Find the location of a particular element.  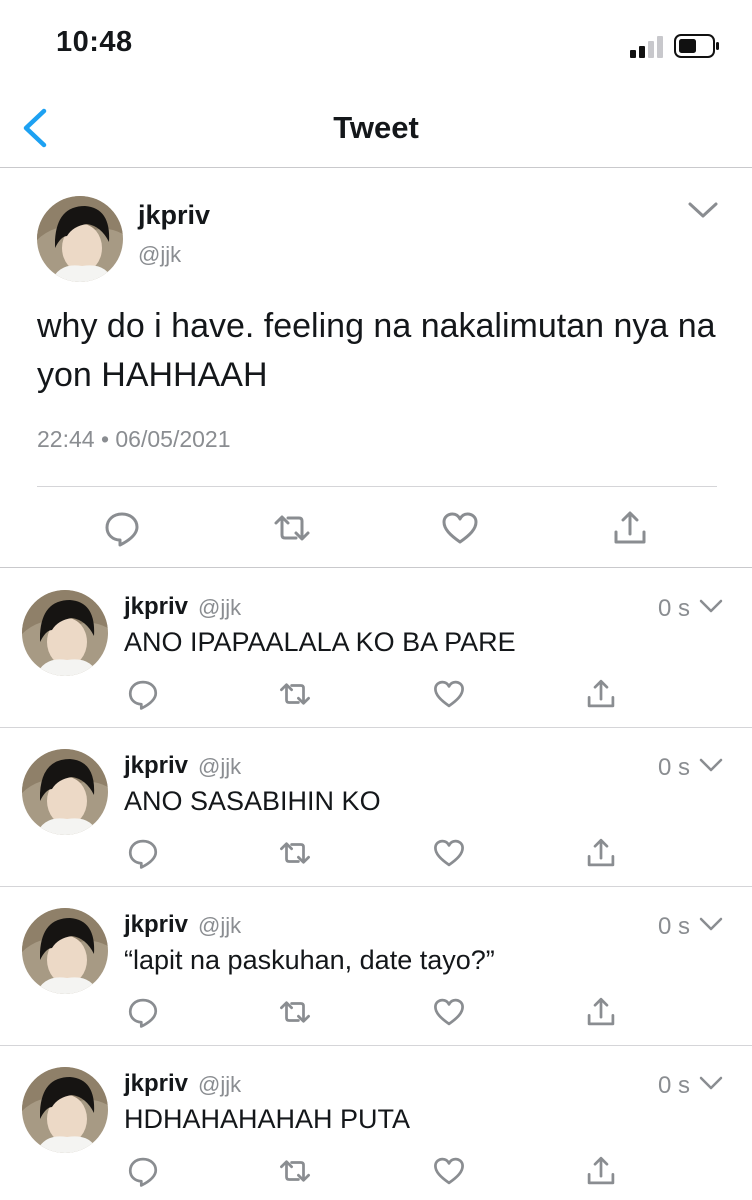

tweet-text: ANO SASABIHIN KO is located at coordinates (252, 801).